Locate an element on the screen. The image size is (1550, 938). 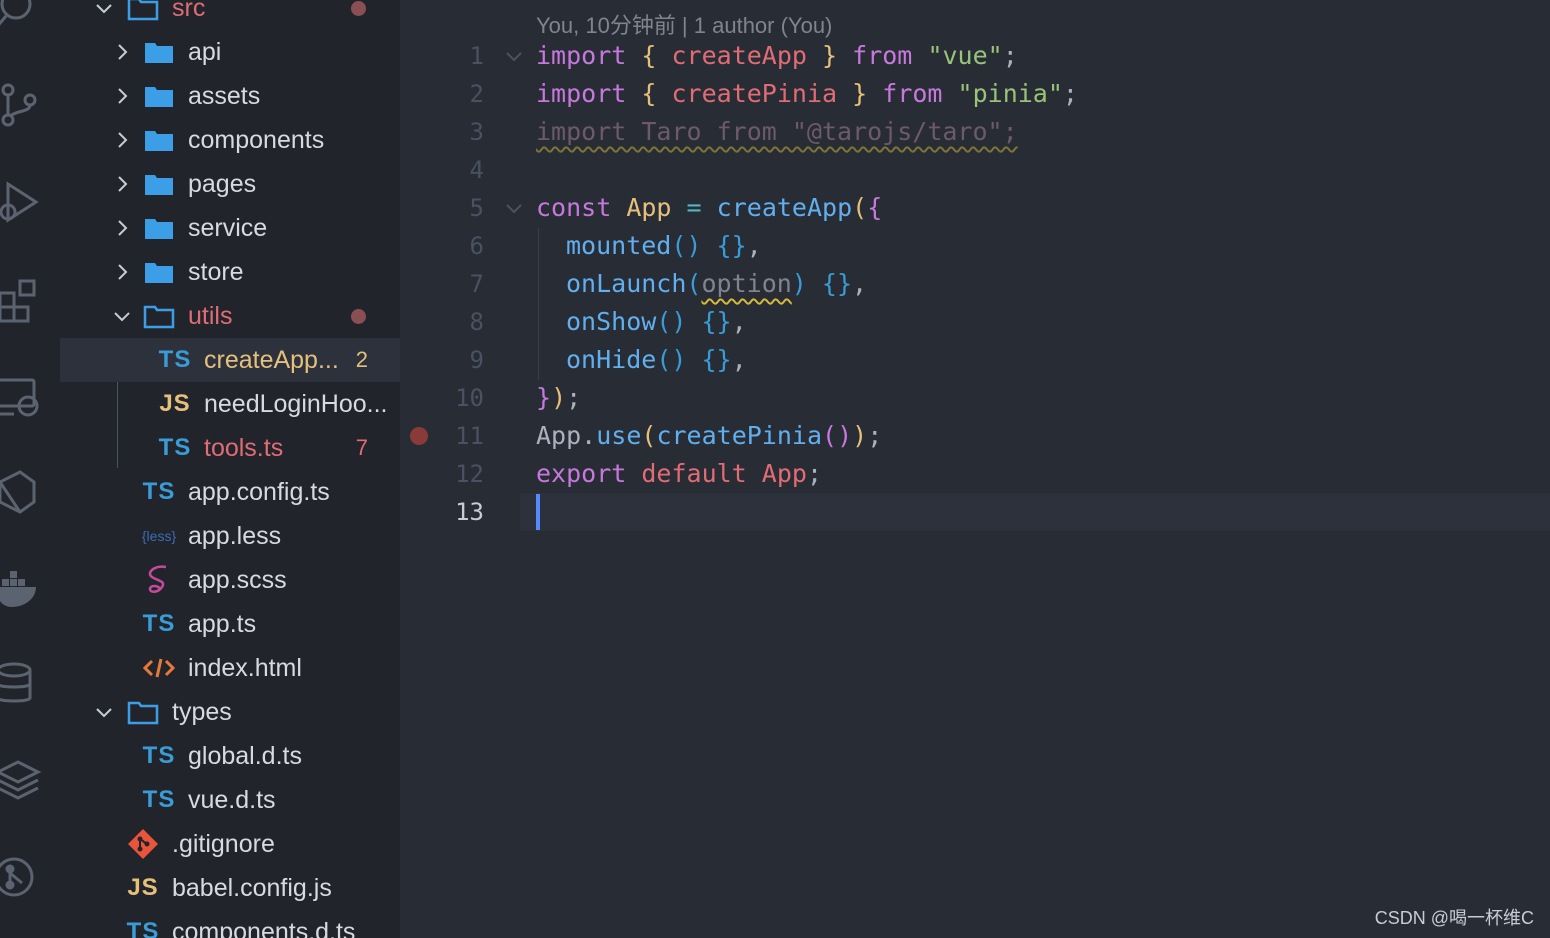
folder-open-icon is located at coordinates (143, 11).